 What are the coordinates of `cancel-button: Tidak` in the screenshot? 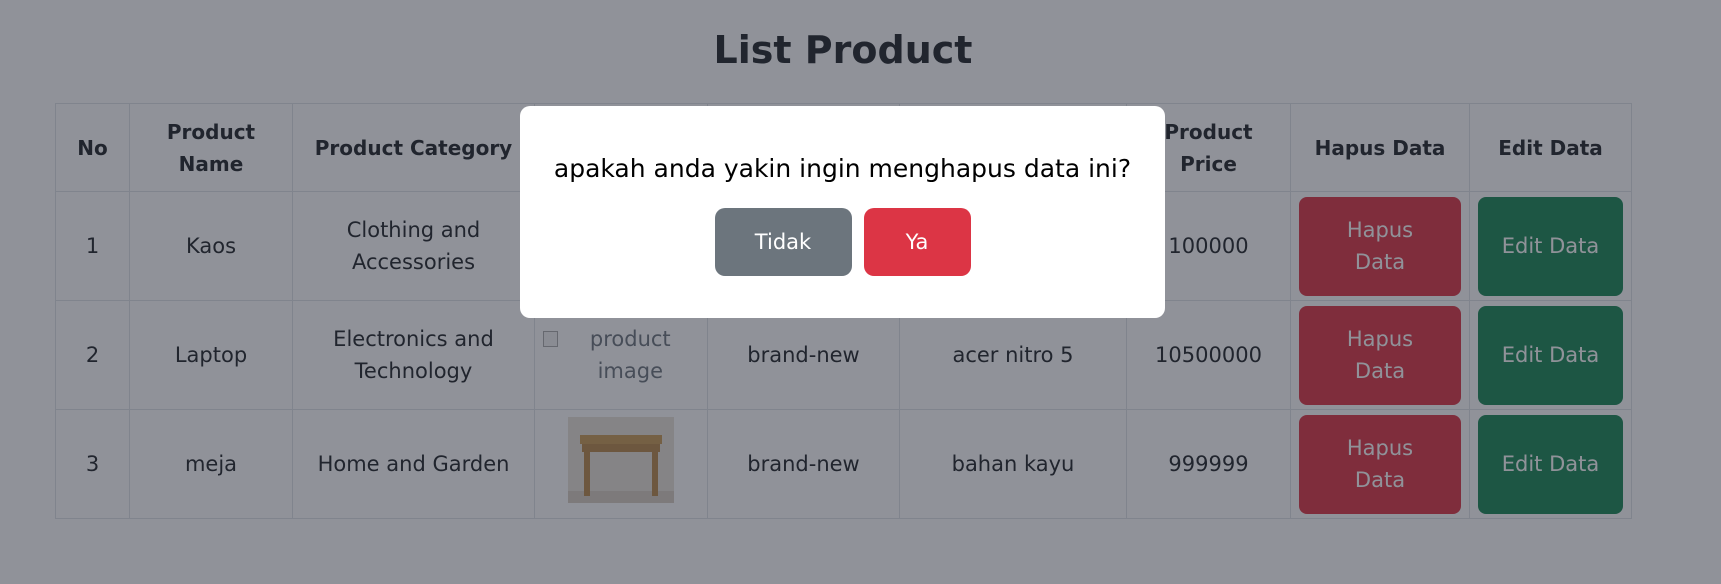 It's located at (783, 242).